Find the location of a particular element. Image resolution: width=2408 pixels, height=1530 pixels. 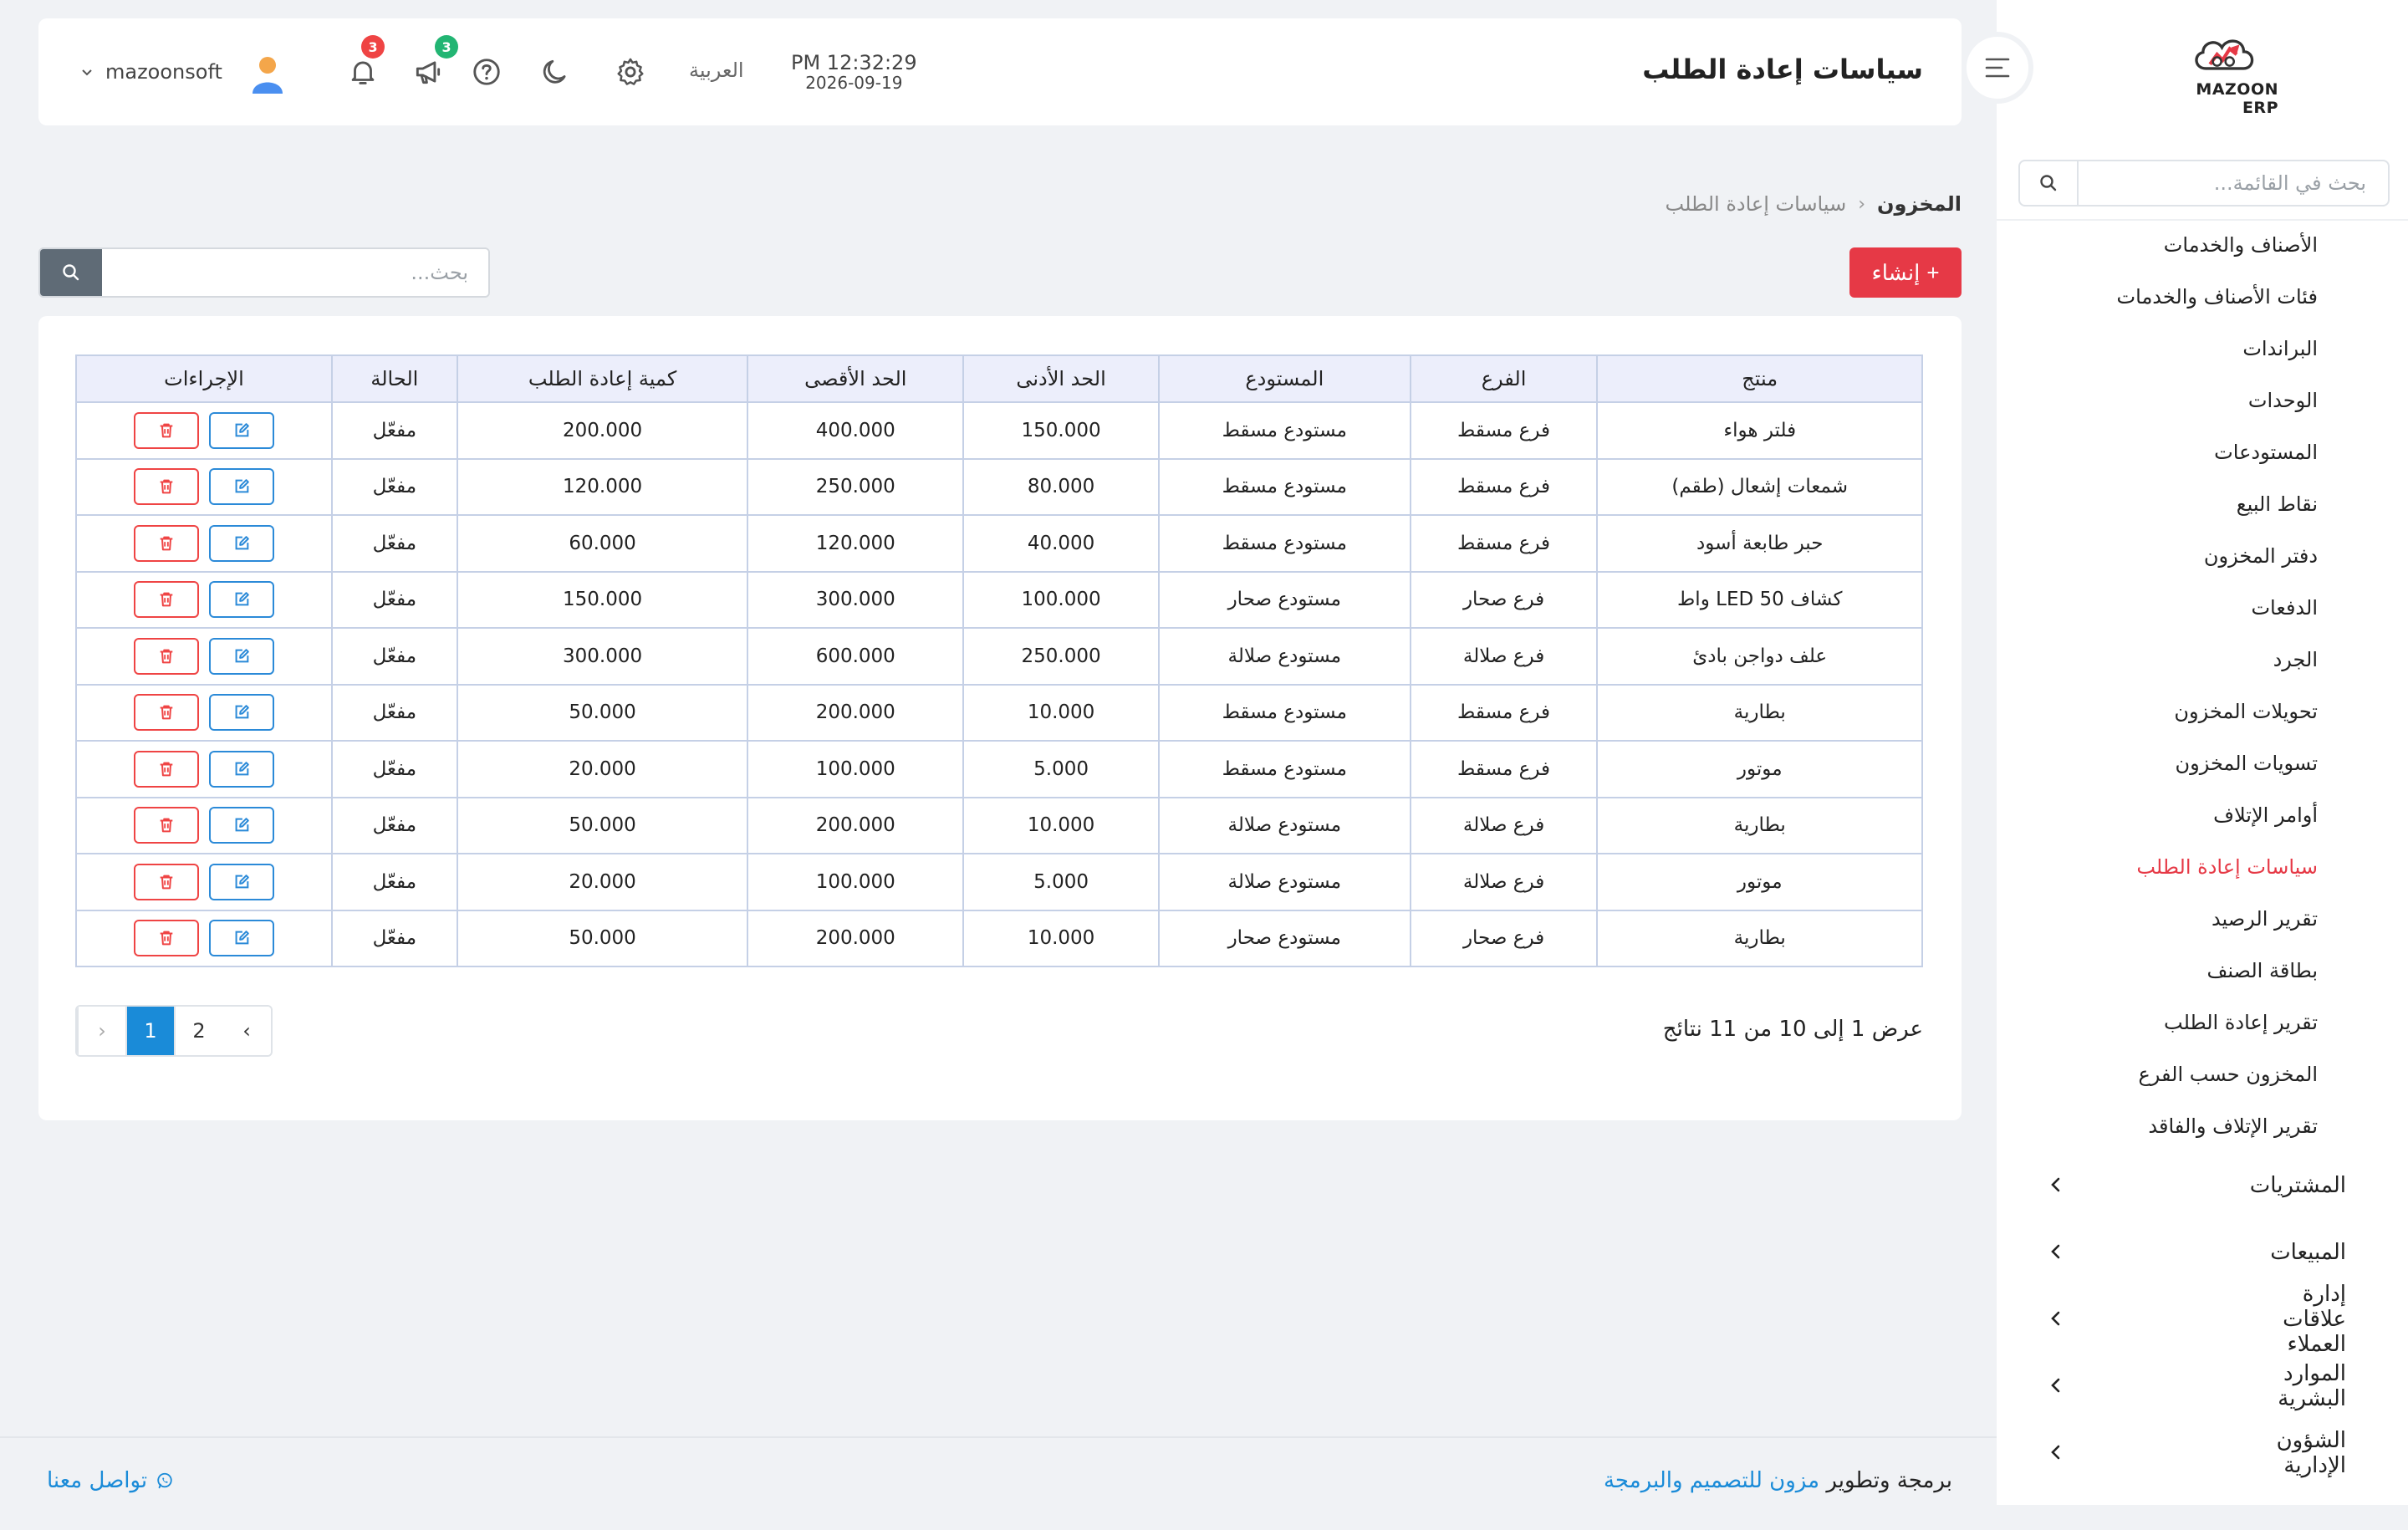

sidebar-item-item-categories: فئات الأصناف والخدمات is located at coordinates (2202, 297).